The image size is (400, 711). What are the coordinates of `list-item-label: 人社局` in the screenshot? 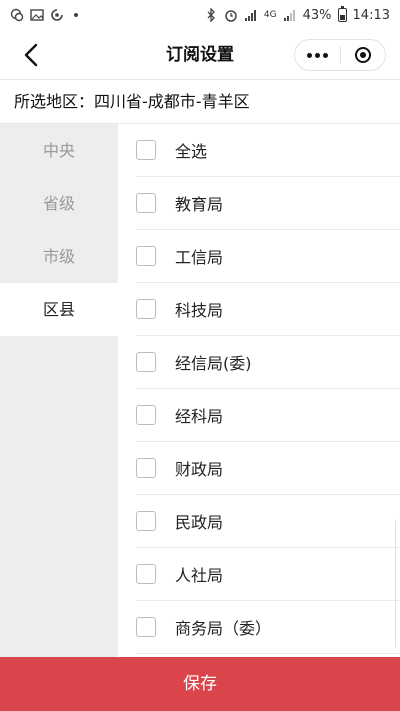 It's located at (199, 575).